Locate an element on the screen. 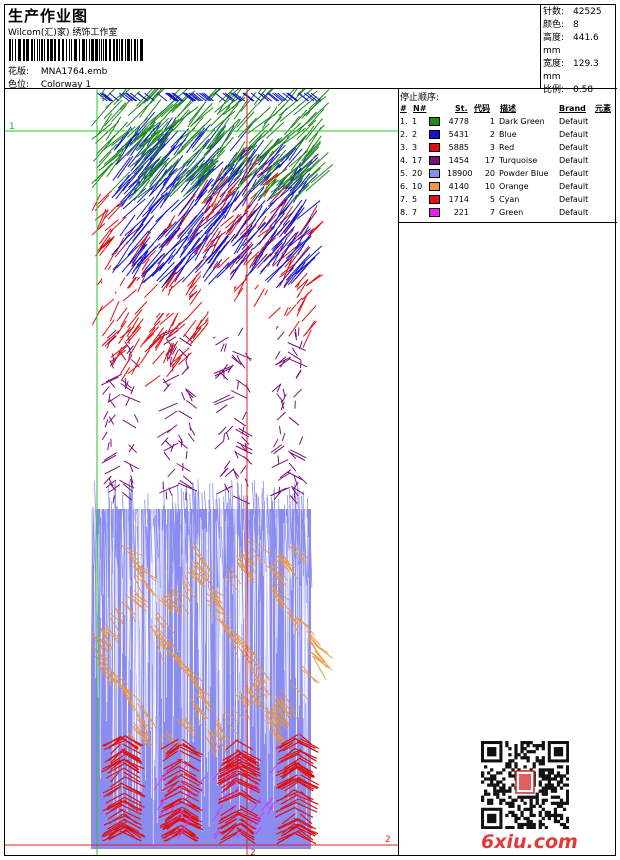 Image resolution: width=620 pixels, height=860 pixels. table-row: 4. 17 1454 17 Turquoise Default is located at coordinates (508, 160).